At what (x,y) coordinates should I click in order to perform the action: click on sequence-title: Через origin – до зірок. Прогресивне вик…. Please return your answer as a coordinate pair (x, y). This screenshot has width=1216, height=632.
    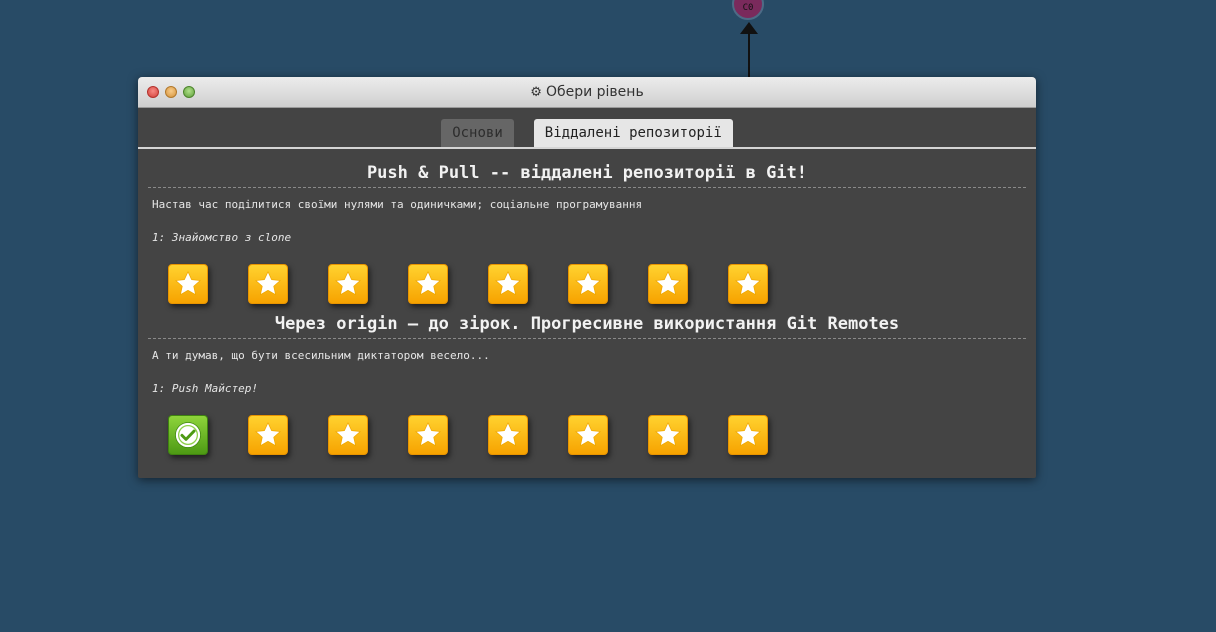
    Looking at the image, I should click on (587, 321).